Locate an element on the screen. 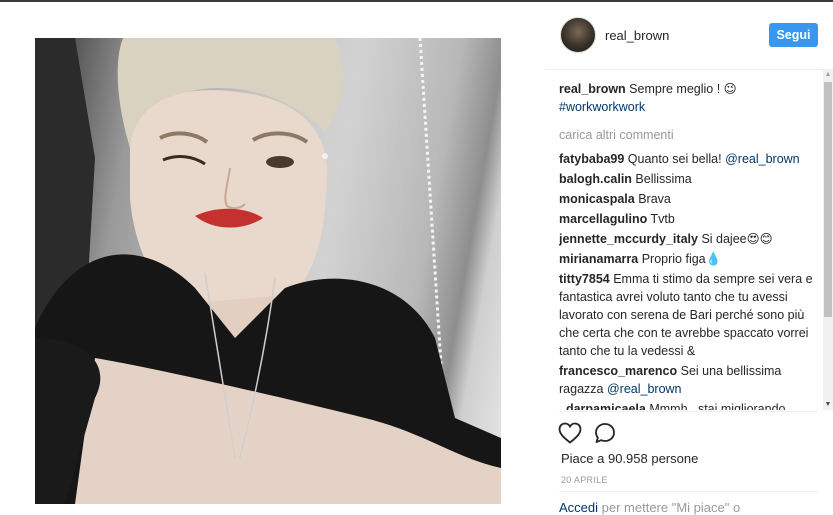 Image resolution: width=833 pixels, height=515 pixels. login-divider is located at coordinates (688, 491).